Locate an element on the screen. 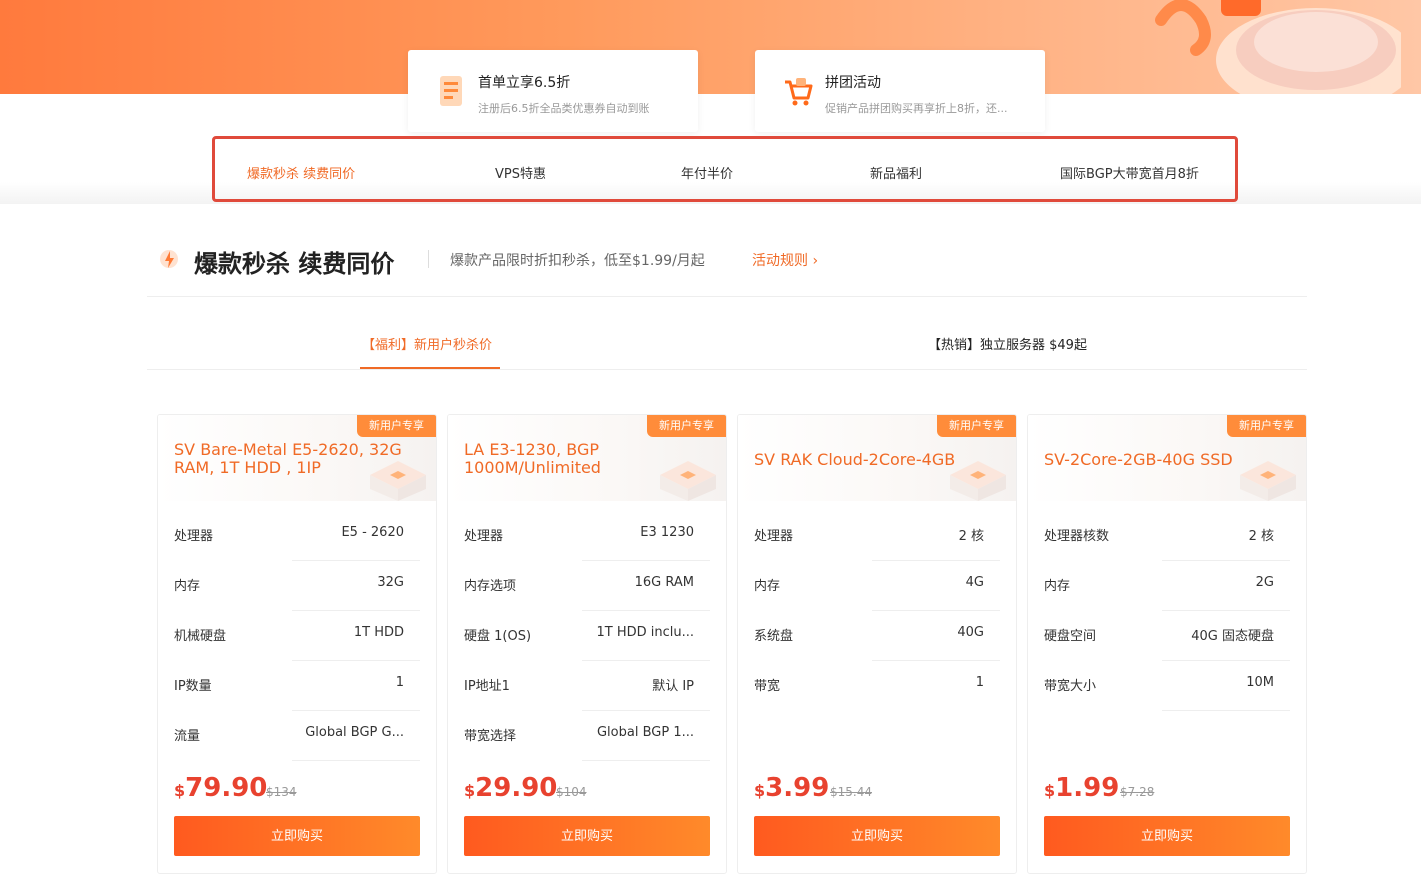 This screenshot has width=1421, height=877. price-value: 1.99 is located at coordinates (1087, 788).